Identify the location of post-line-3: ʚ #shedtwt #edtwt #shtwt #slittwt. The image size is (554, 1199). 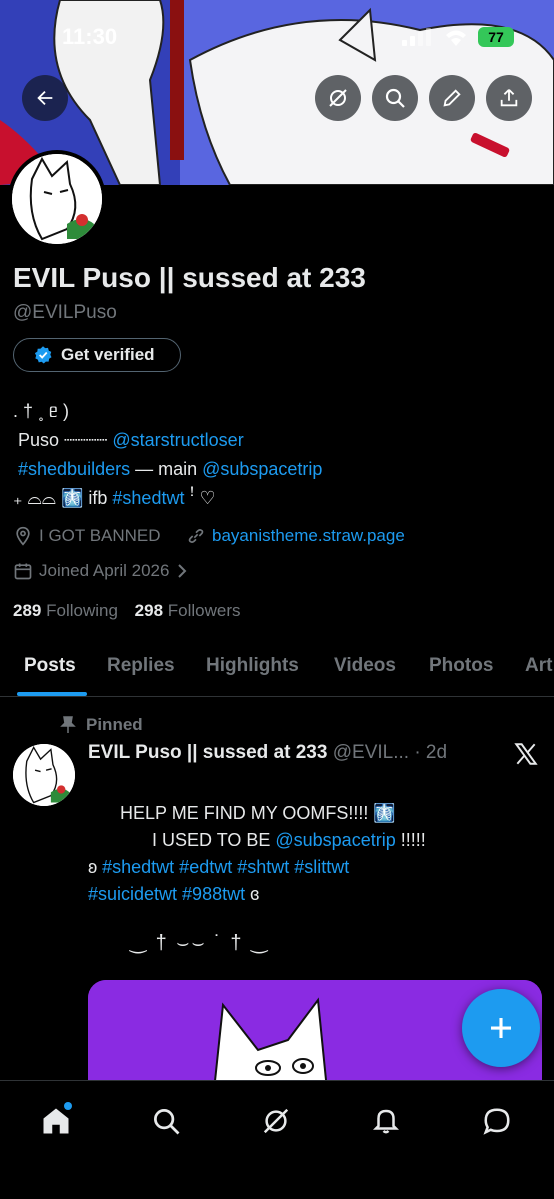
(313, 867).